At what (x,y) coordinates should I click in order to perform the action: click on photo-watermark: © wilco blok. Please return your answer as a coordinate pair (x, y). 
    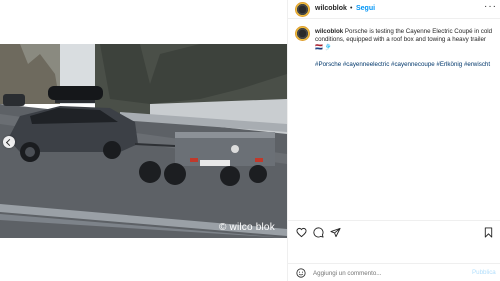
    Looking at the image, I should click on (247, 227).